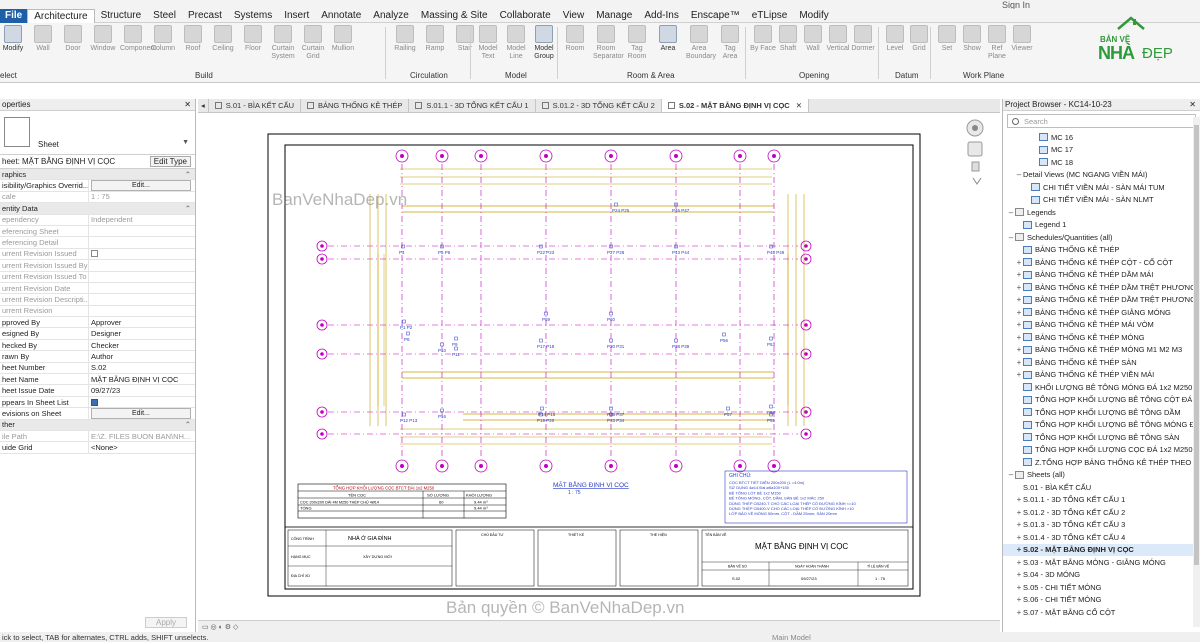 This screenshot has width=1200, height=642. Describe the element at coordinates (1022, 39) in the screenshot. I see `ribbon-tool: Viewer` at that location.